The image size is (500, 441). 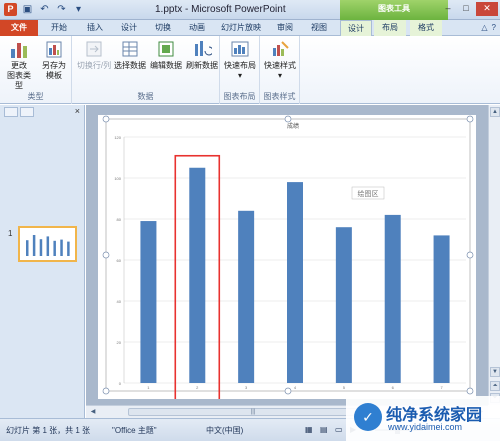 What do you see at coordinates (220, 9) in the screenshot?
I see `window-title: 1.pptx - Microsoft PowerPoint` at bounding box center [220, 9].